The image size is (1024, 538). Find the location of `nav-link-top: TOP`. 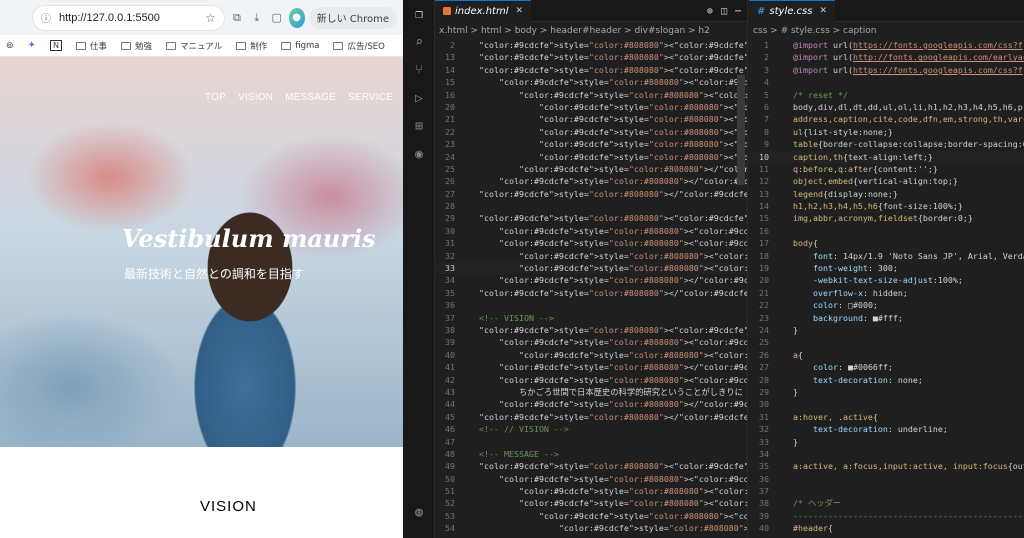

nav-link-top: TOP is located at coordinates (215, 97).